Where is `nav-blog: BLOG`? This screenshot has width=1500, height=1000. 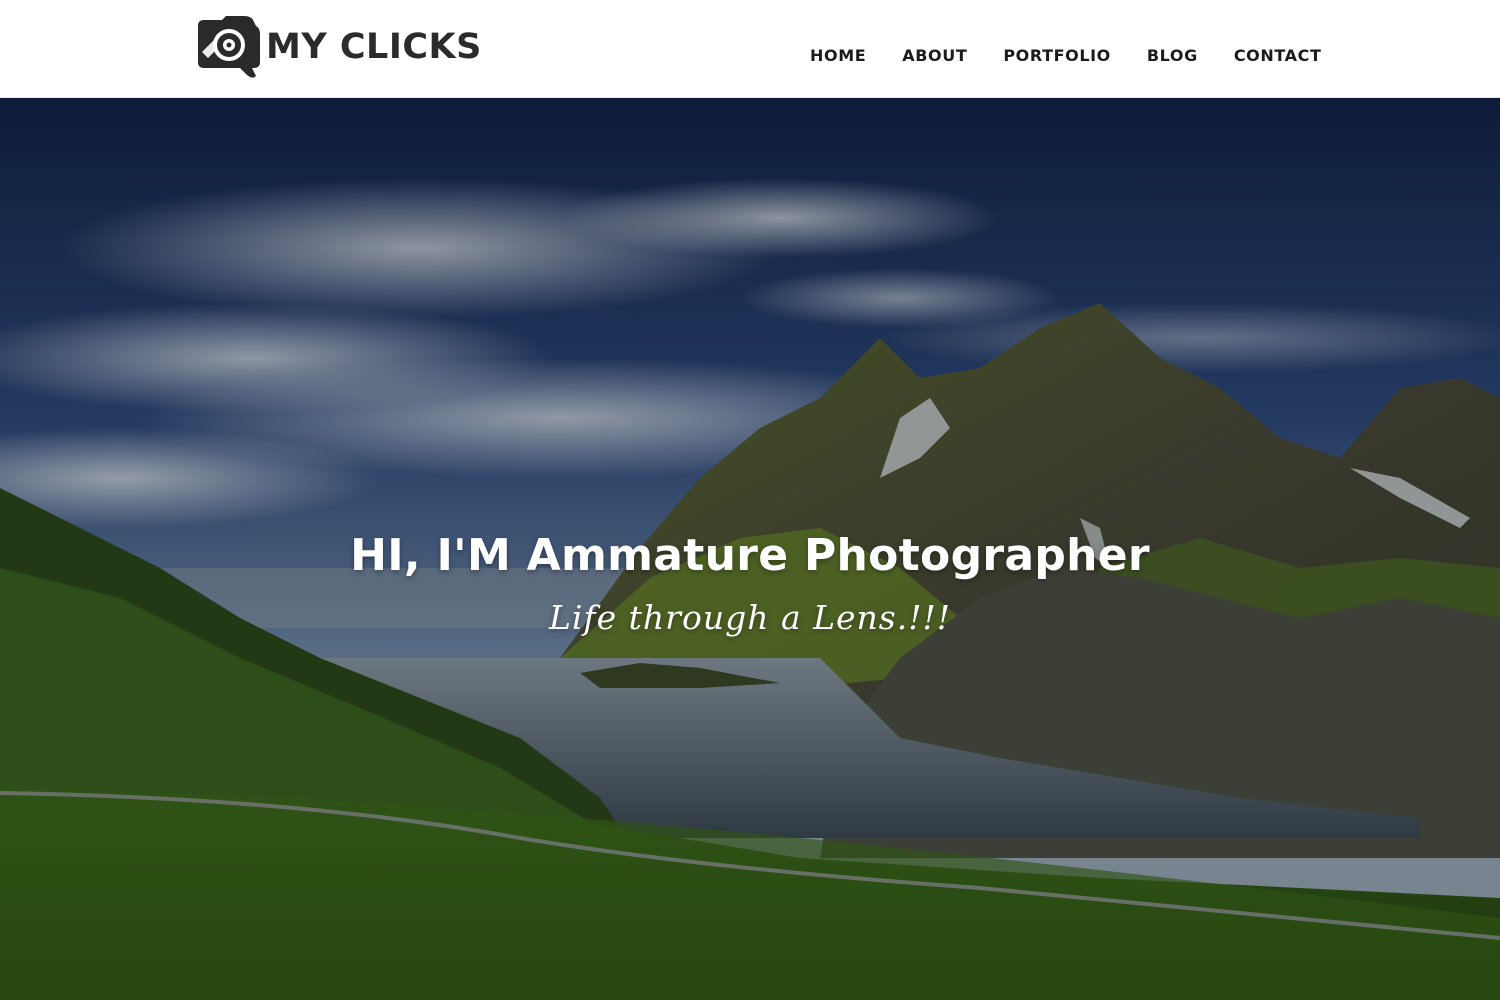
nav-blog: BLOG is located at coordinates (1172, 55).